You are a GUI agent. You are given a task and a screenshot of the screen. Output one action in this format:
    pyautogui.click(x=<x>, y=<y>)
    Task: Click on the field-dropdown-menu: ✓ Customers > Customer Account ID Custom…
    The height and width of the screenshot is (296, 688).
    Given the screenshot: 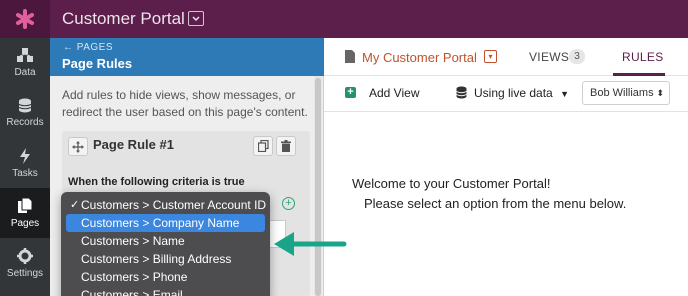 What is the action you would take?
    pyautogui.click(x=165, y=244)
    